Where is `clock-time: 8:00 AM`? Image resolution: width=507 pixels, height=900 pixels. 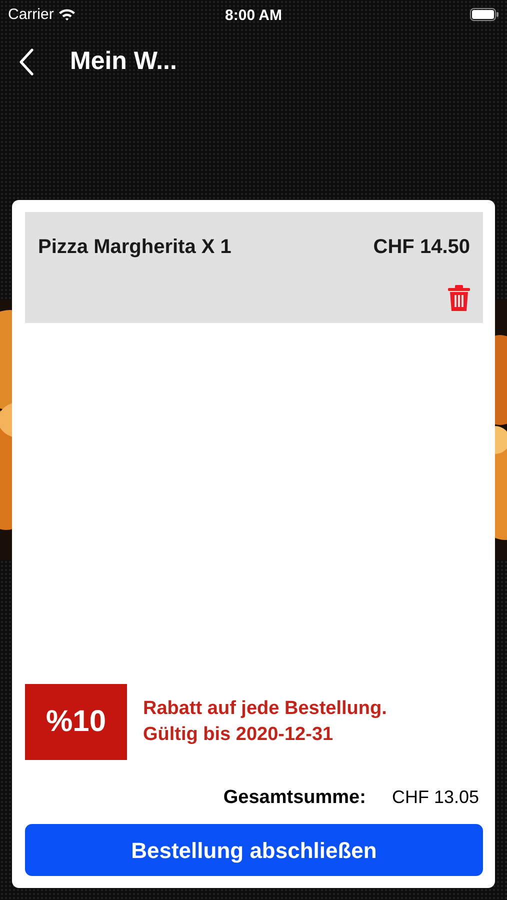 clock-time: 8:00 AM is located at coordinates (253, 16).